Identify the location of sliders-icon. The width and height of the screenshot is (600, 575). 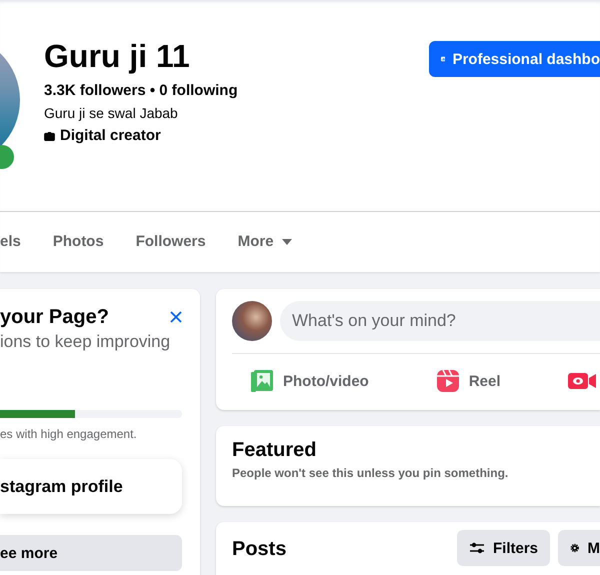
(476, 548).